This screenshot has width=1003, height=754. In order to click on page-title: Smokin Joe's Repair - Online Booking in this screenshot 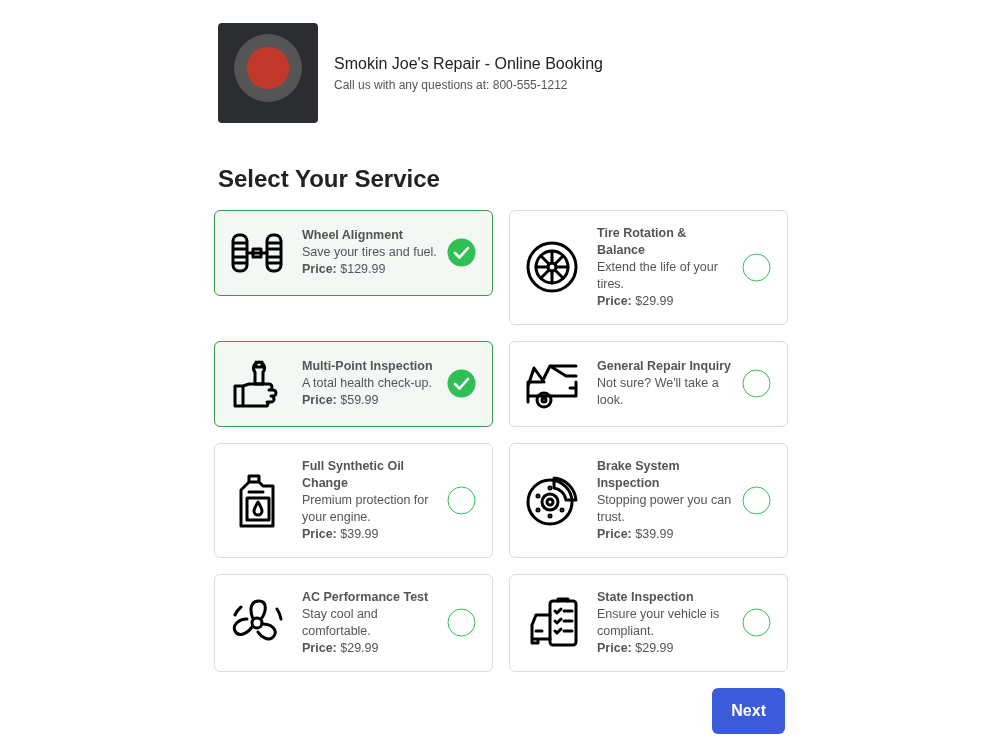, I will do `click(468, 64)`.